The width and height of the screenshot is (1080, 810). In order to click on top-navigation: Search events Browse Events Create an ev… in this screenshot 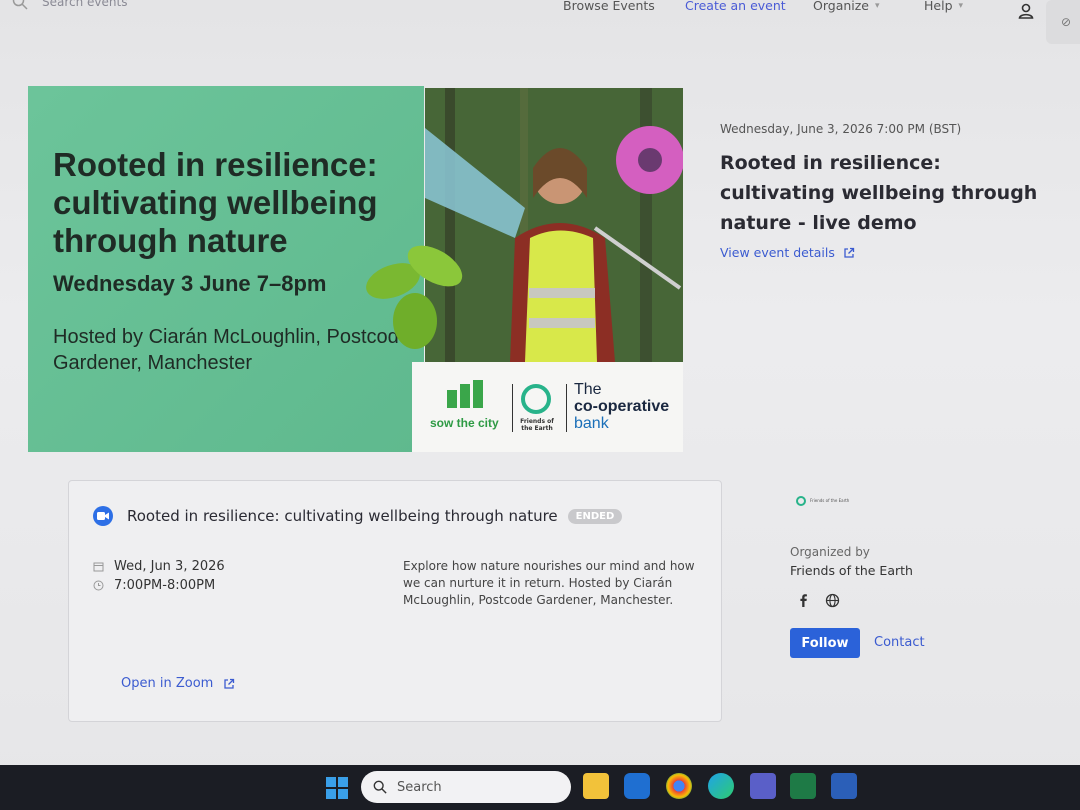, I will do `click(540, 22)`.